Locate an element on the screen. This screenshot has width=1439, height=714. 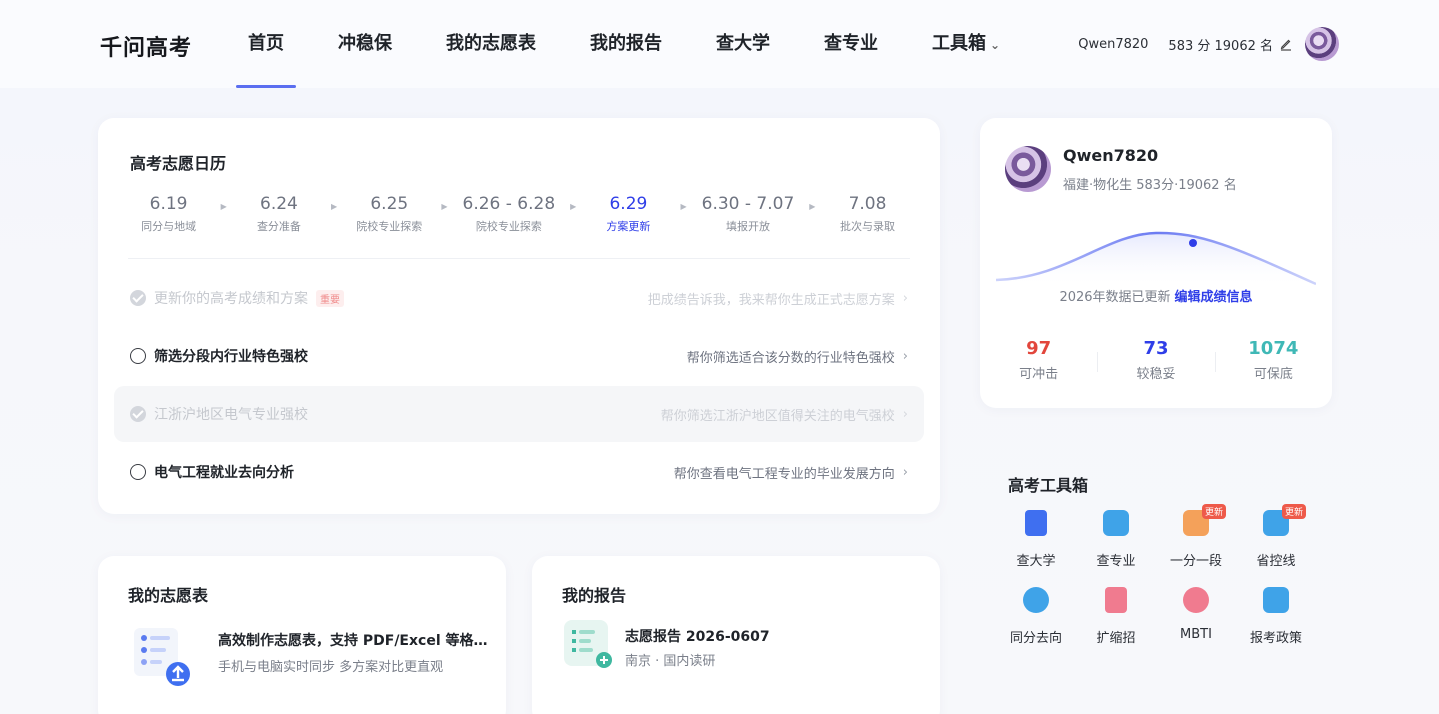
nav-label: 冲稳保 is located at coordinates (365, 43).